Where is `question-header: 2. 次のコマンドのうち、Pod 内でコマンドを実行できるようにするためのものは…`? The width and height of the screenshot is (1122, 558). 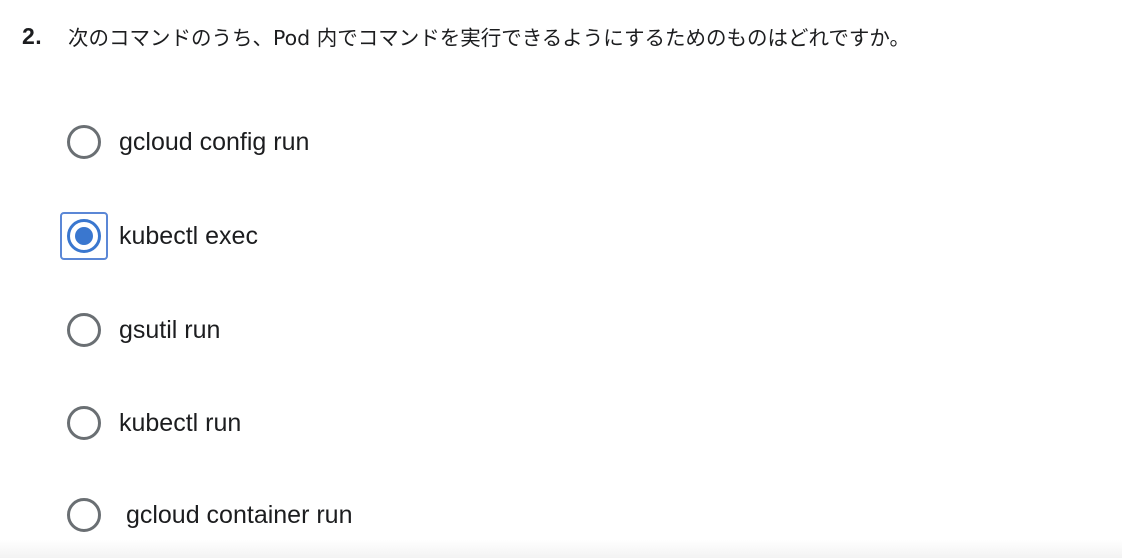 question-header: 2. 次のコマンドのうち、Pod 内でコマンドを実行できるようにするためのものは… is located at coordinates (567, 36).